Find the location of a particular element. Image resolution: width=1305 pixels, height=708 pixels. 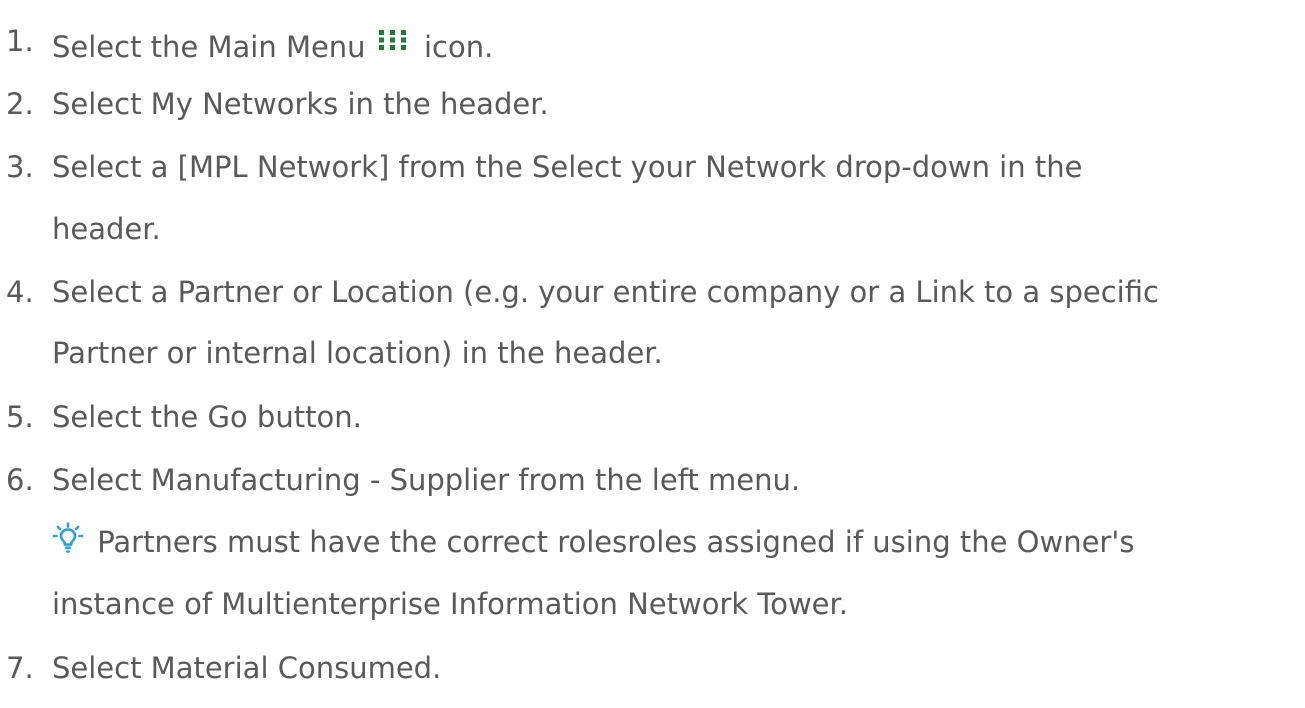

lightbulb-icon is located at coordinates (68, 535).